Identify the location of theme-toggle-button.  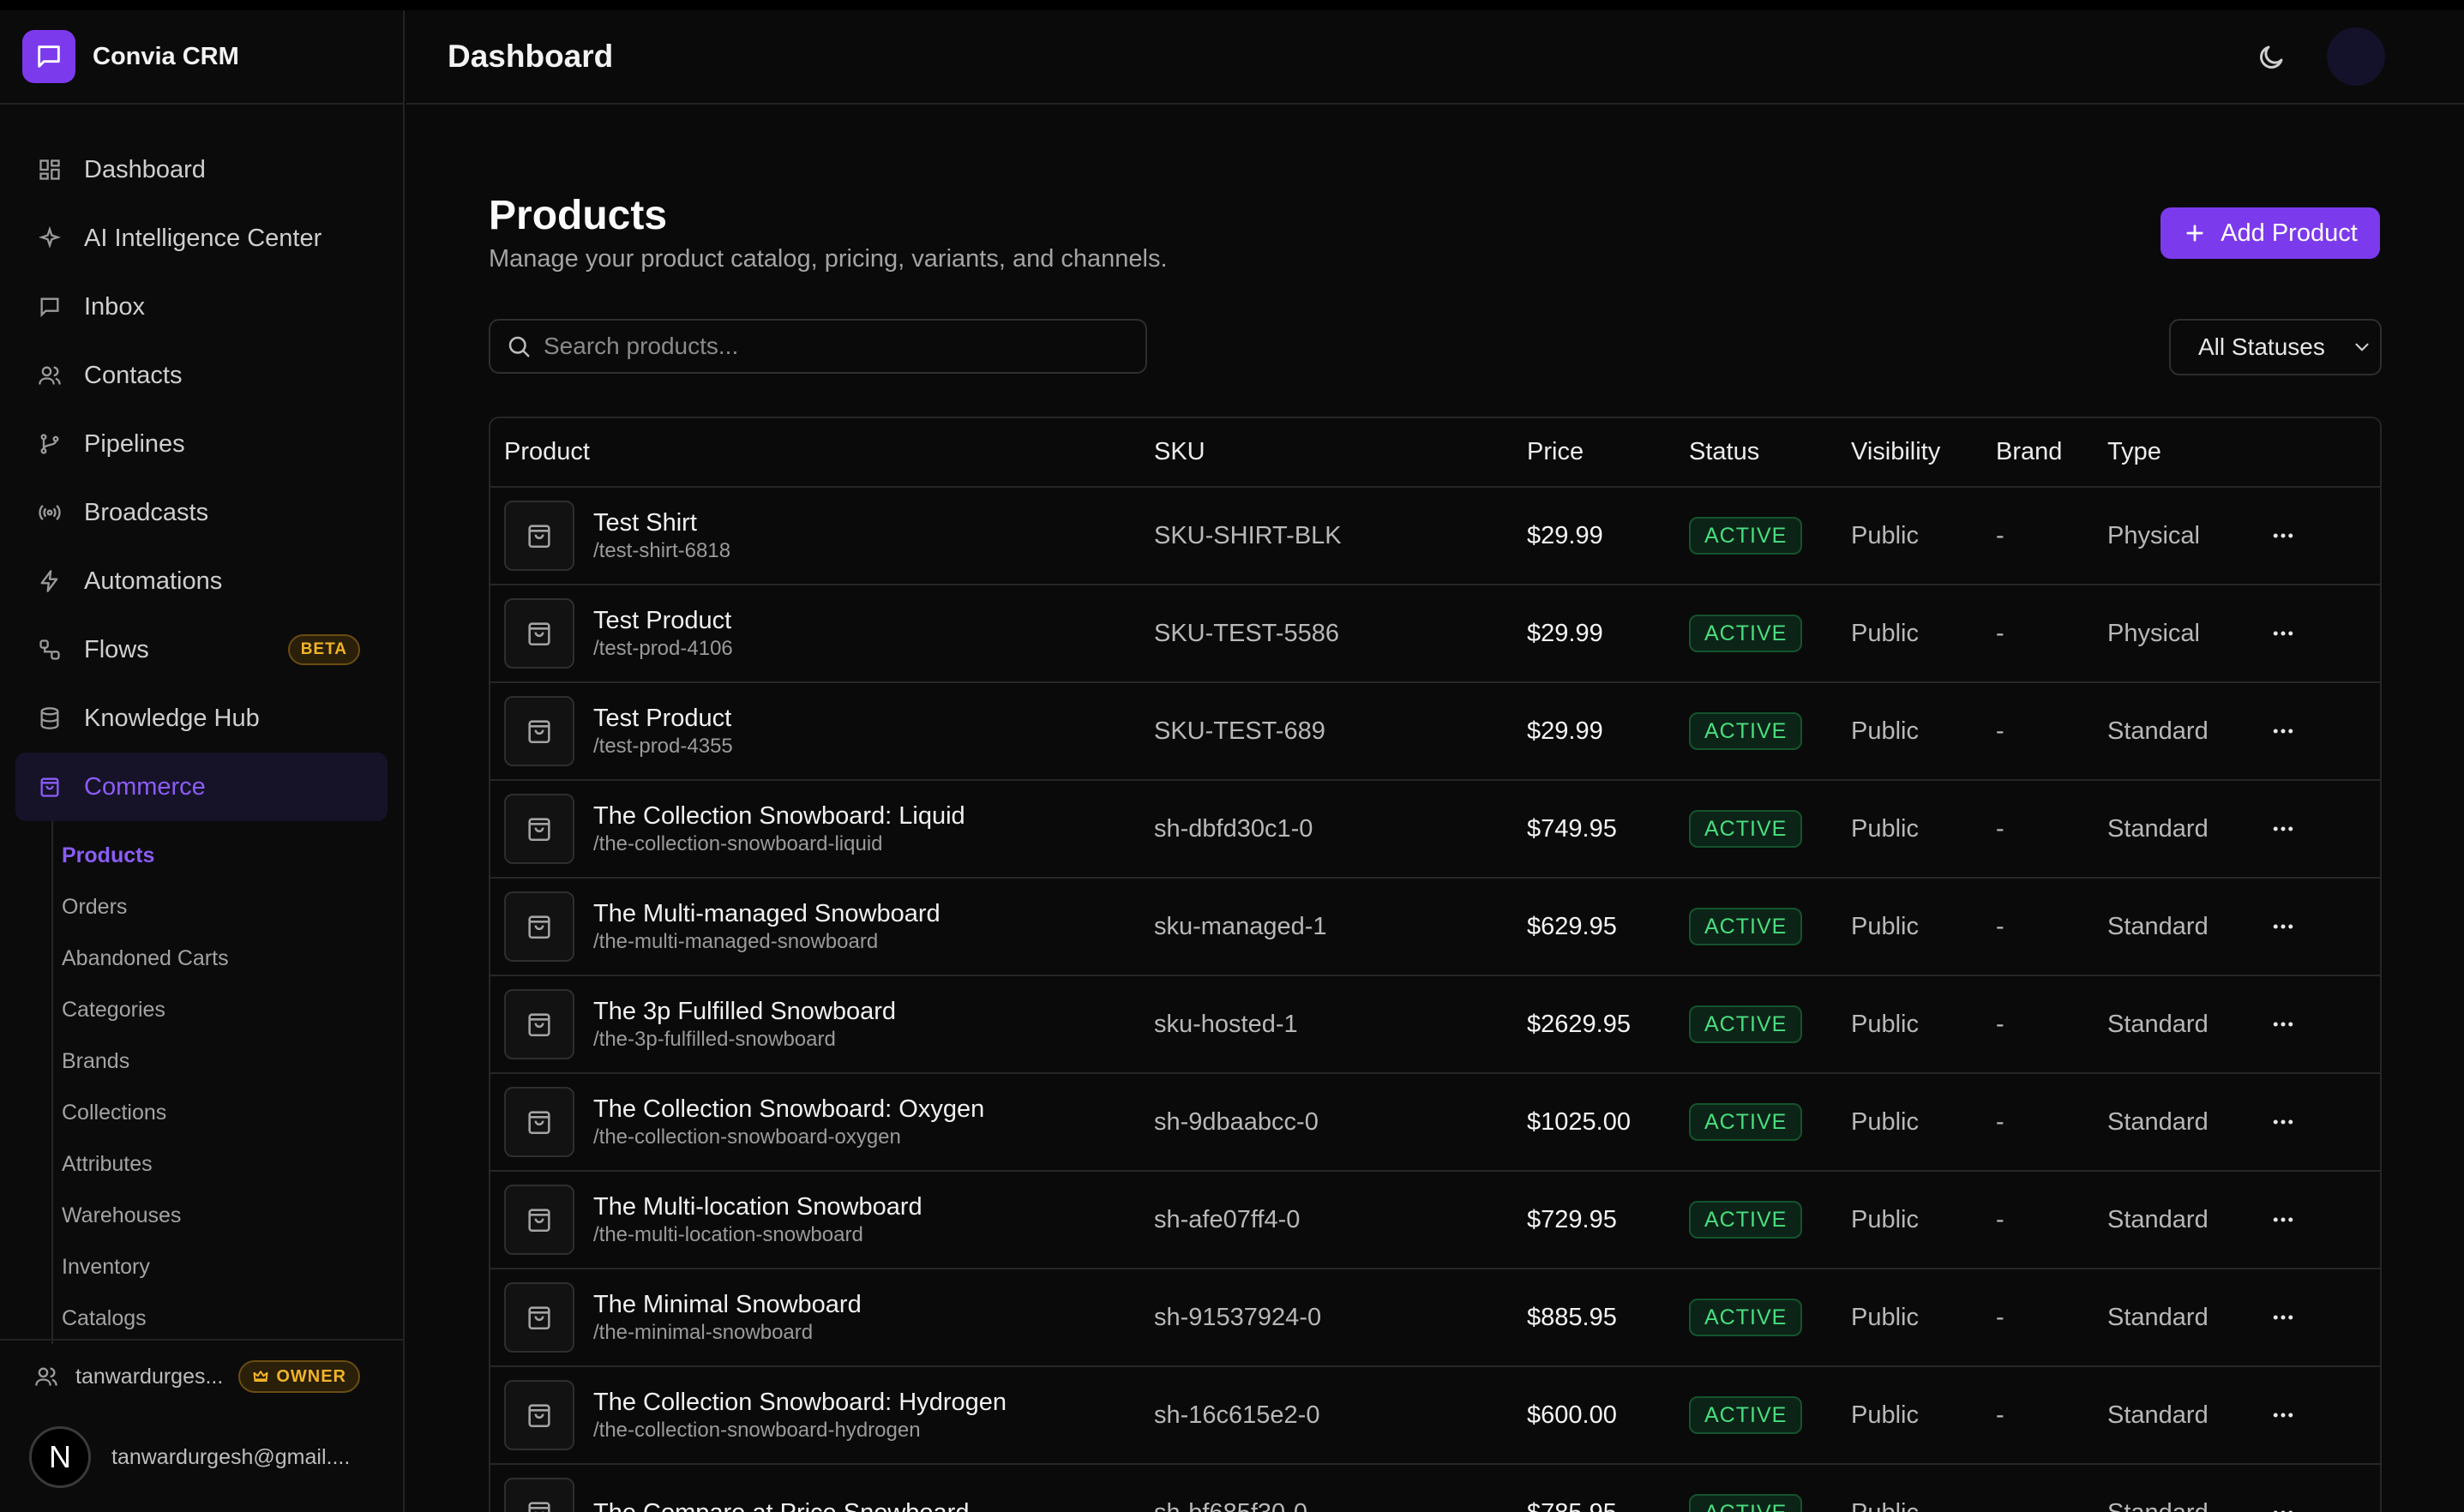
(2271, 58).